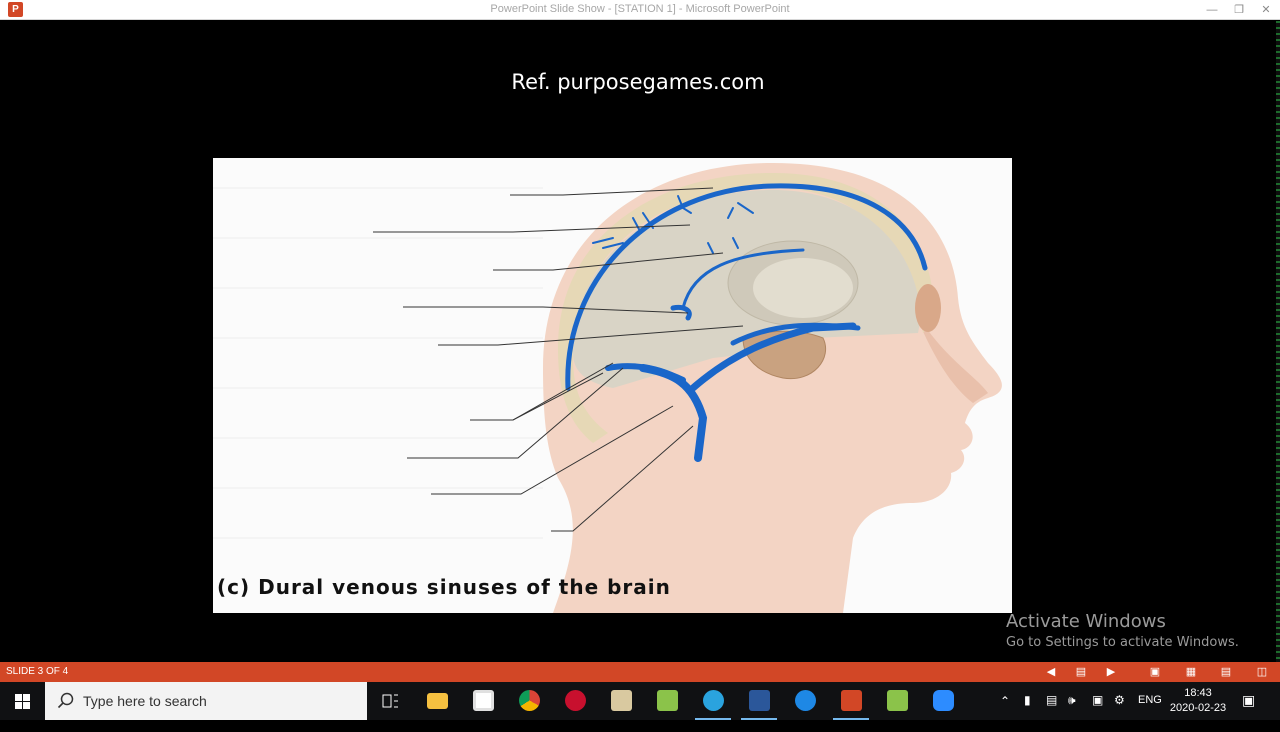 The width and height of the screenshot is (1280, 732). I want to click on taskbar-chrome, so click(529, 701).